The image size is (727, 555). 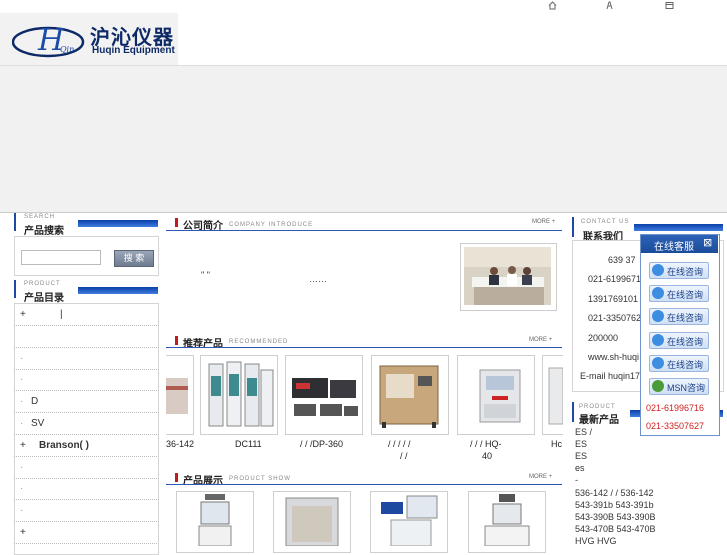 What do you see at coordinates (64, 445) in the screenshot?
I see `catalog-item-label: Branson( )` at bounding box center [64, 445].